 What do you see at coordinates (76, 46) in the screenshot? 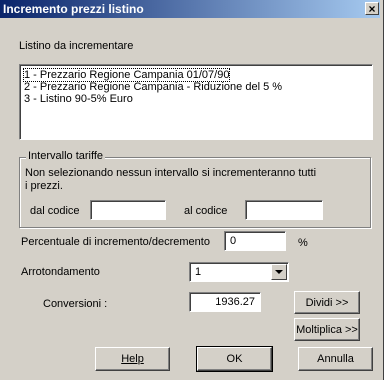
I see `listino-label: Listino da incrementare` at bounding box center [76, 46].